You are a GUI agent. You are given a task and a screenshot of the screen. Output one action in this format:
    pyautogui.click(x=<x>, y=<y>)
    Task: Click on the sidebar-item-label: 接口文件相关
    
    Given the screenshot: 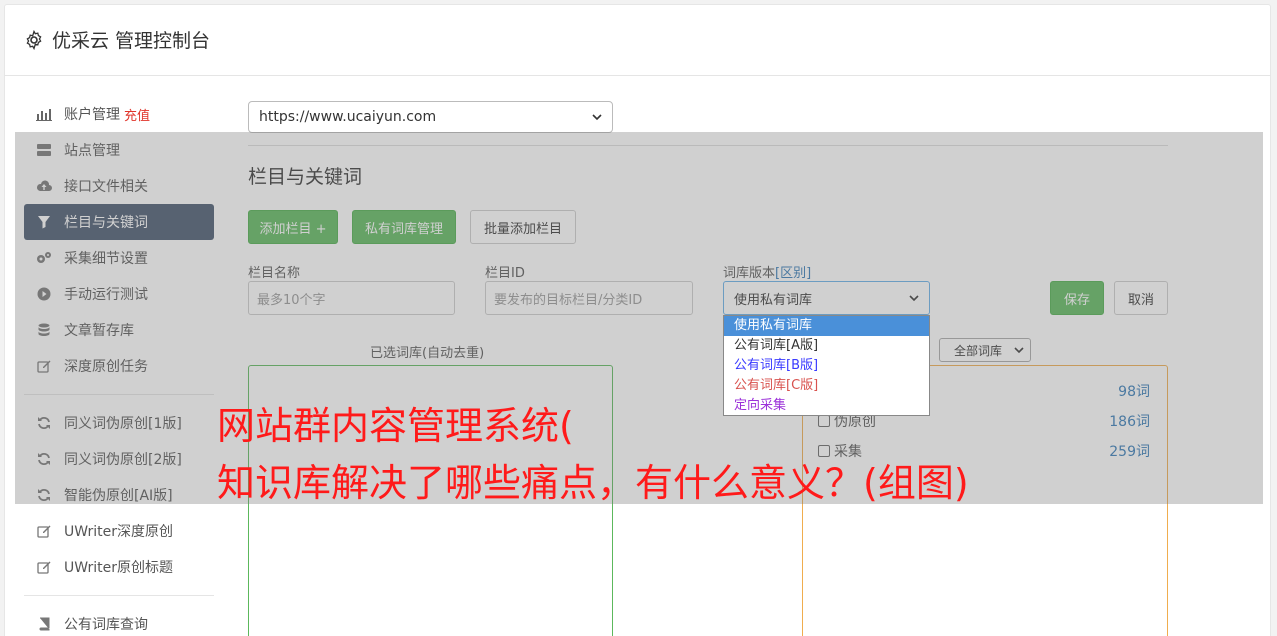 What is the action you would take?
    pyautogui.click(x=106, y=187)
    